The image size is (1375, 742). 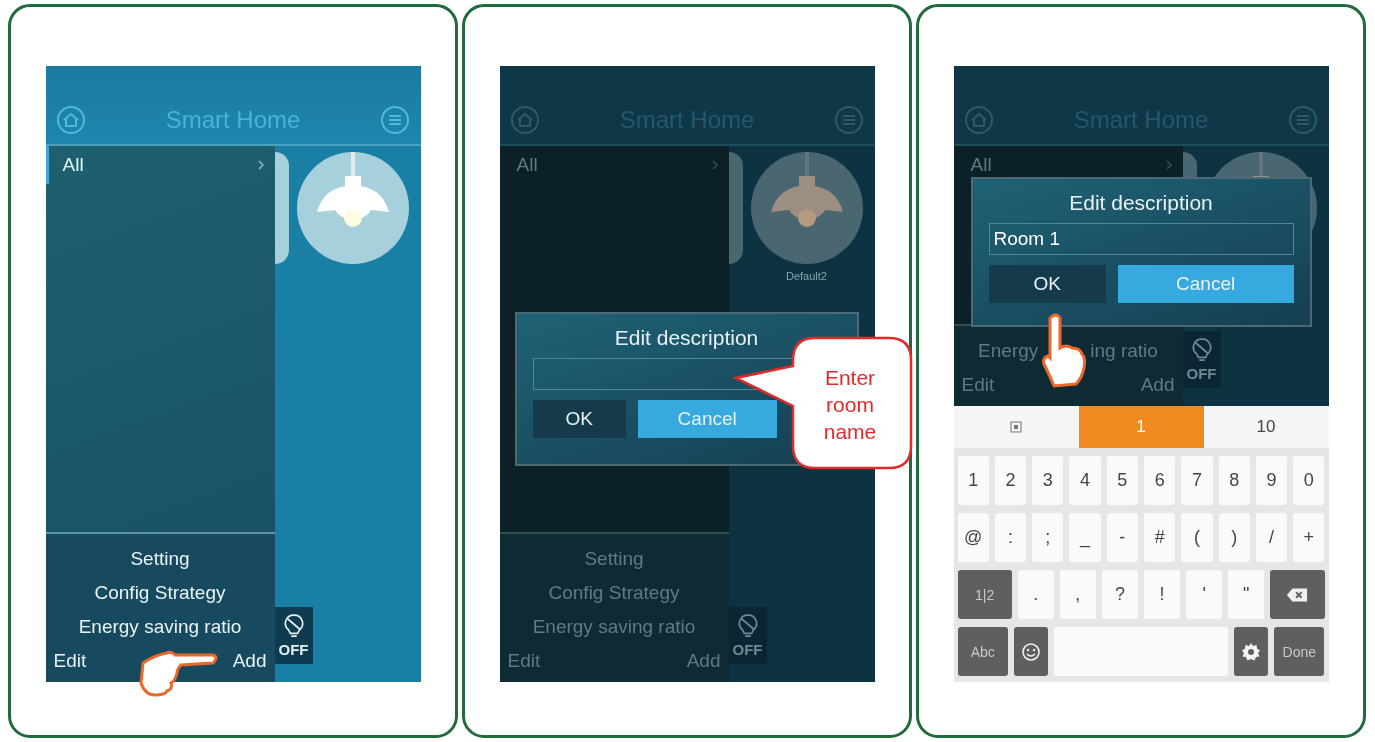 What do you see at coordinates (1246, 594) in the screenshot?
I see `keyboard-key: "` at bounding box center [1246, 594].